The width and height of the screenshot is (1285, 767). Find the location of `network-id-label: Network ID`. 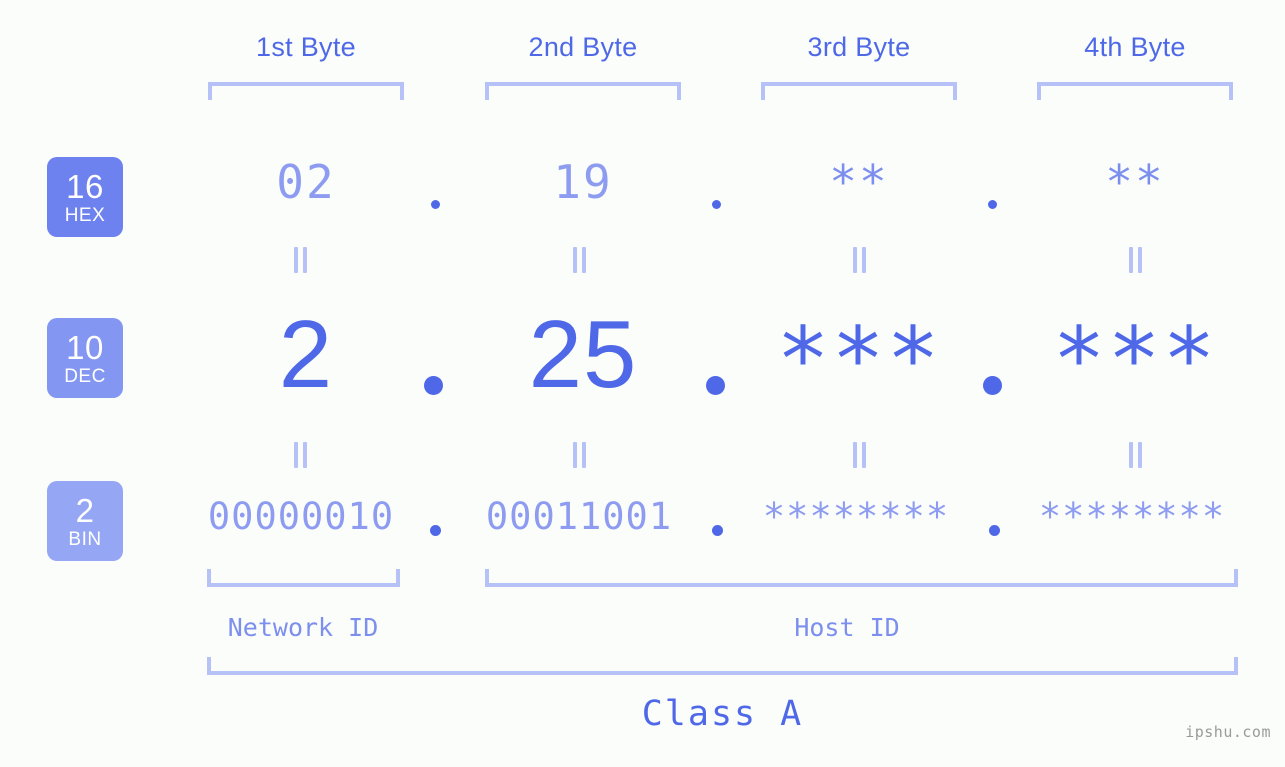

network-id-label: Network ID is located at coordinates (303, 627).